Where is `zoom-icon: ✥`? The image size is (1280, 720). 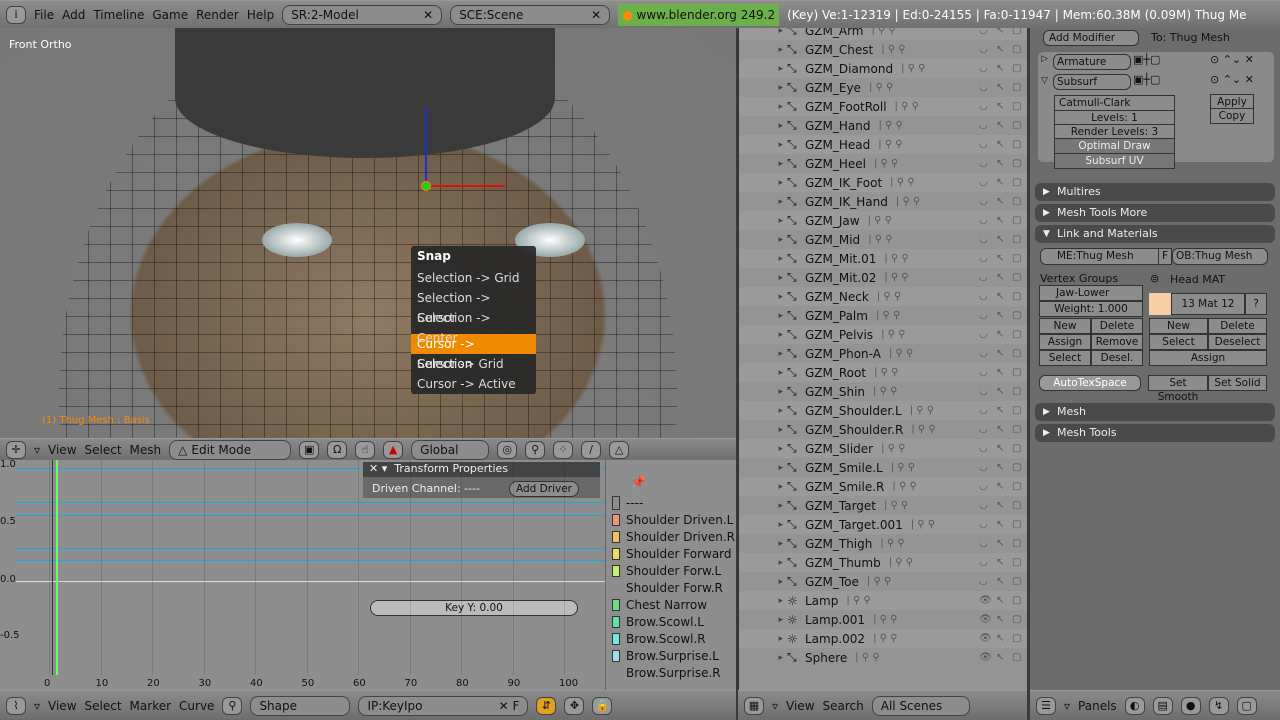
zoom-icon: ✥ is located at coordinates (574, 705).